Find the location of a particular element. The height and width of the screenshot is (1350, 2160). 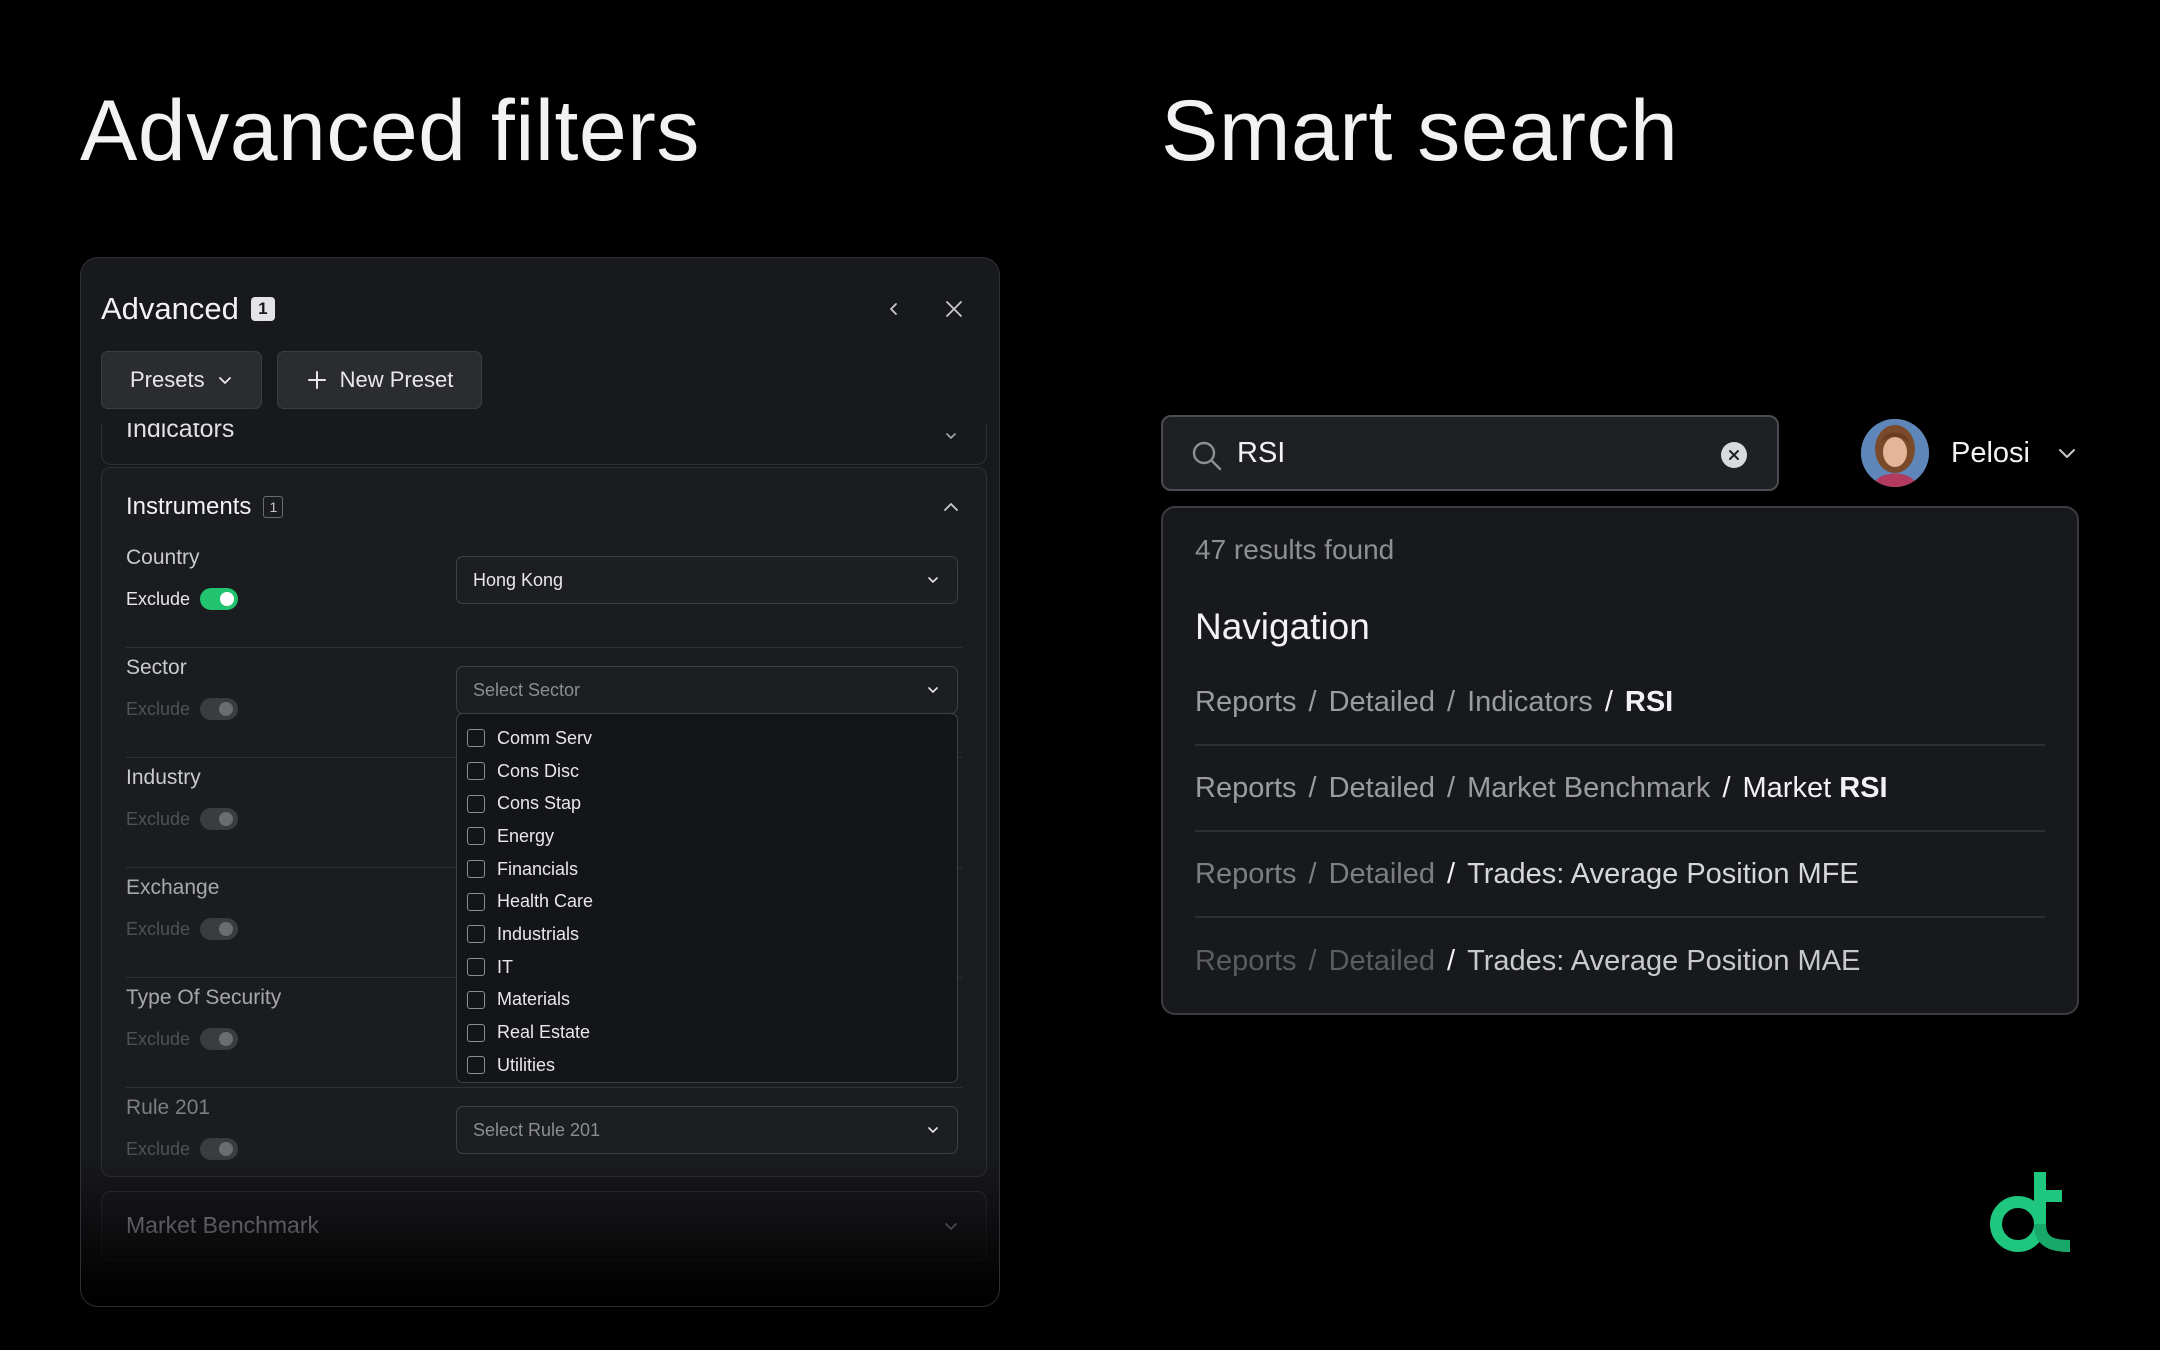

sector-option: Financials is located at coordinates (707, 869).